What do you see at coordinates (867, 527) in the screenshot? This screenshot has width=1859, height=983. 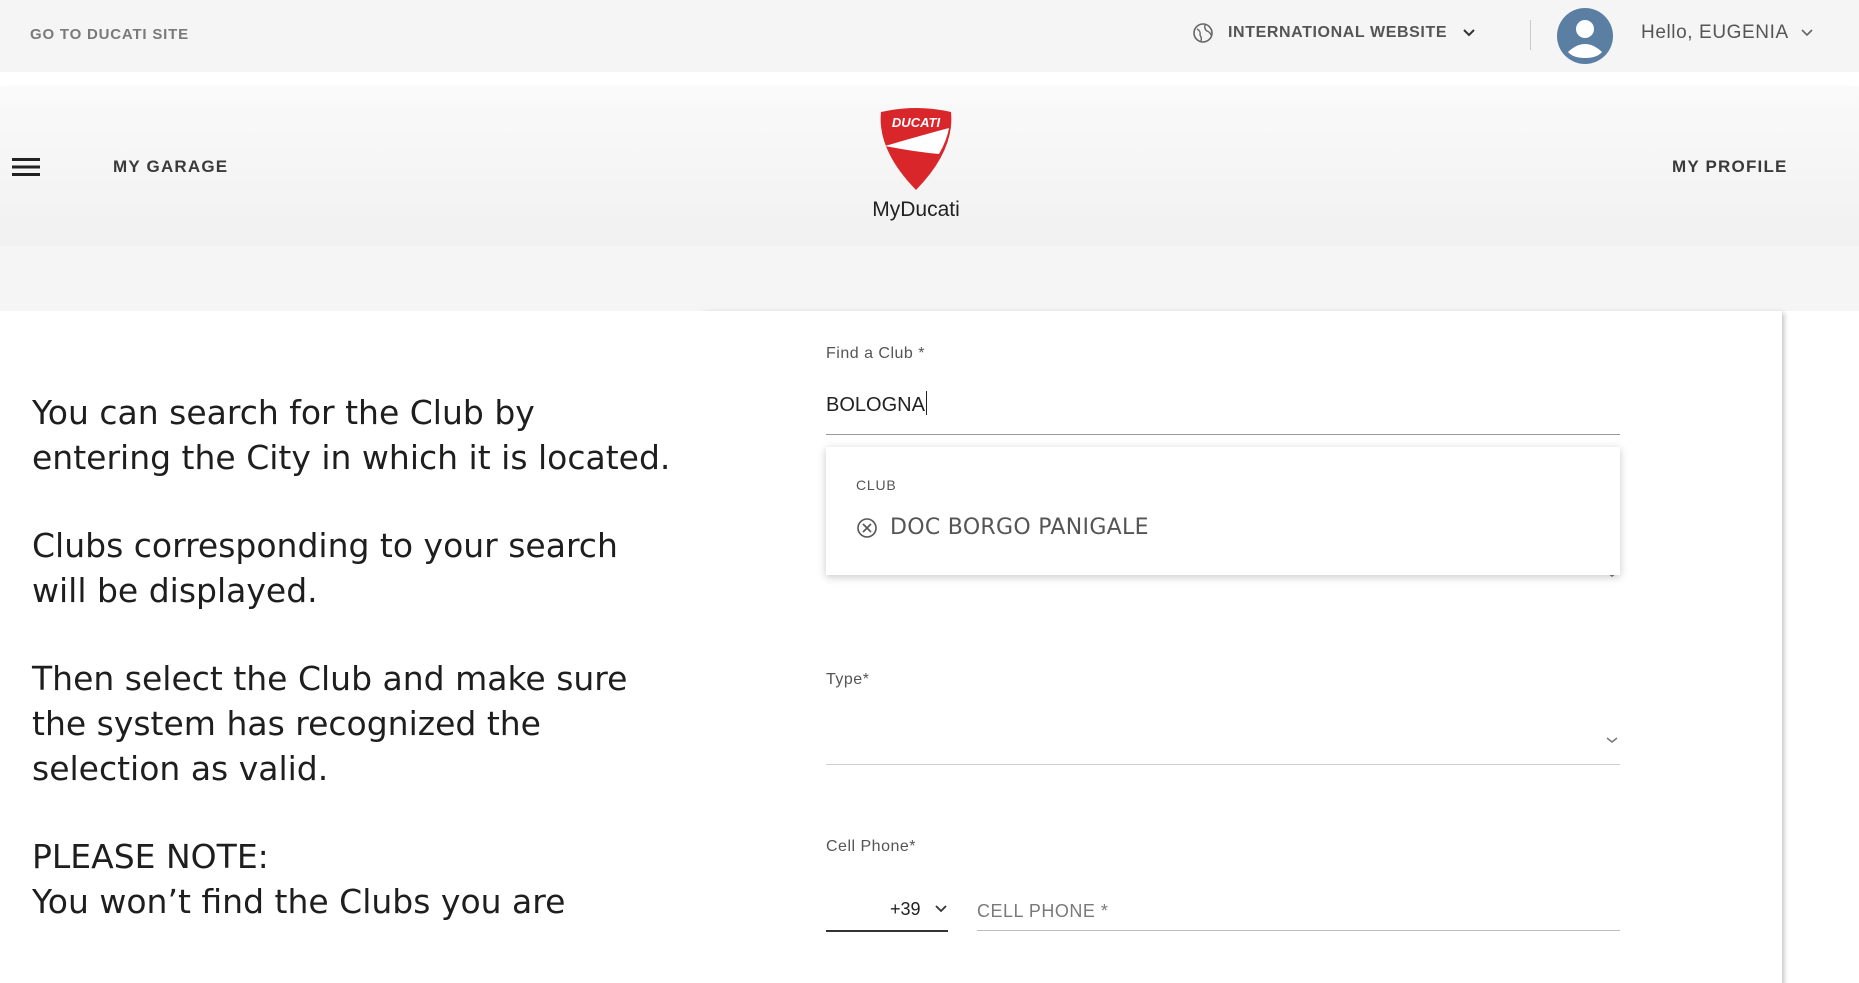 I see `clear-circle-icon` at bounding box center [867, 527].